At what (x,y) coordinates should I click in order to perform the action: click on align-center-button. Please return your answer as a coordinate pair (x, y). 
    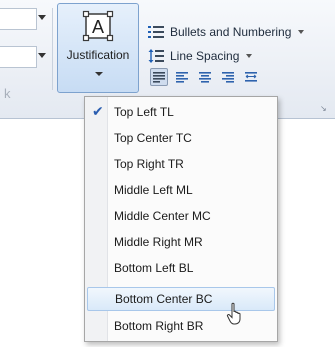
    Looking at the image, I should click on (205, 77).